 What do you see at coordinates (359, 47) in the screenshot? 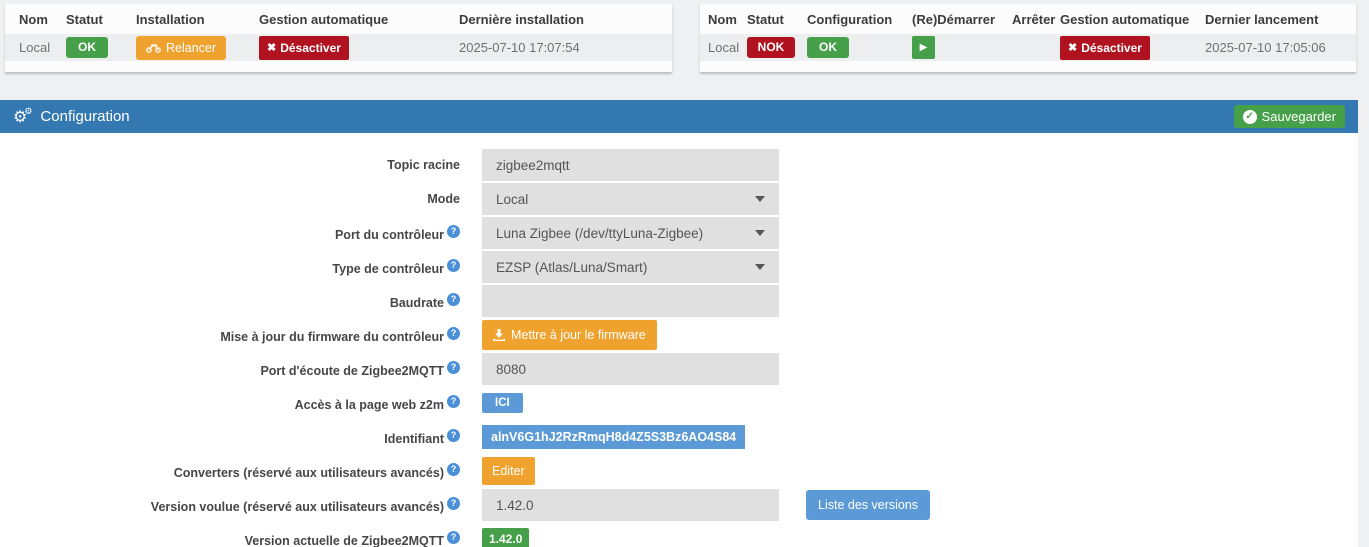
I see `install-auto-manage-cell: ✖ Désactiver` at bounding box center [359, 47].